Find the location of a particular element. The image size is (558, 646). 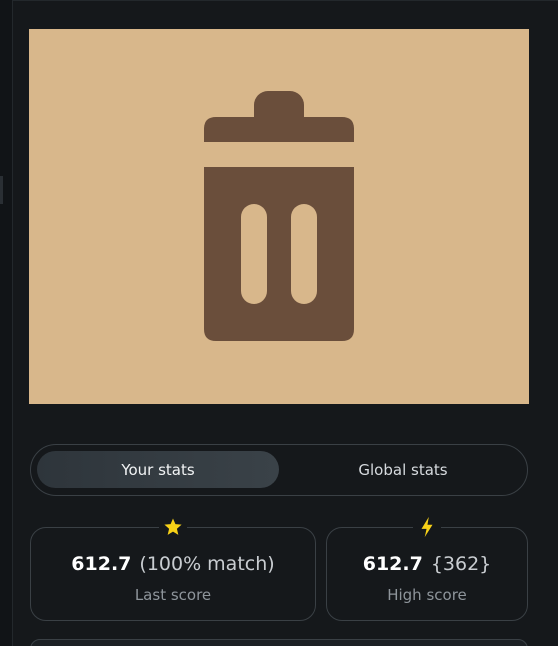

tab-global-stats-label: Global stats is located at coordinates (403, 469).